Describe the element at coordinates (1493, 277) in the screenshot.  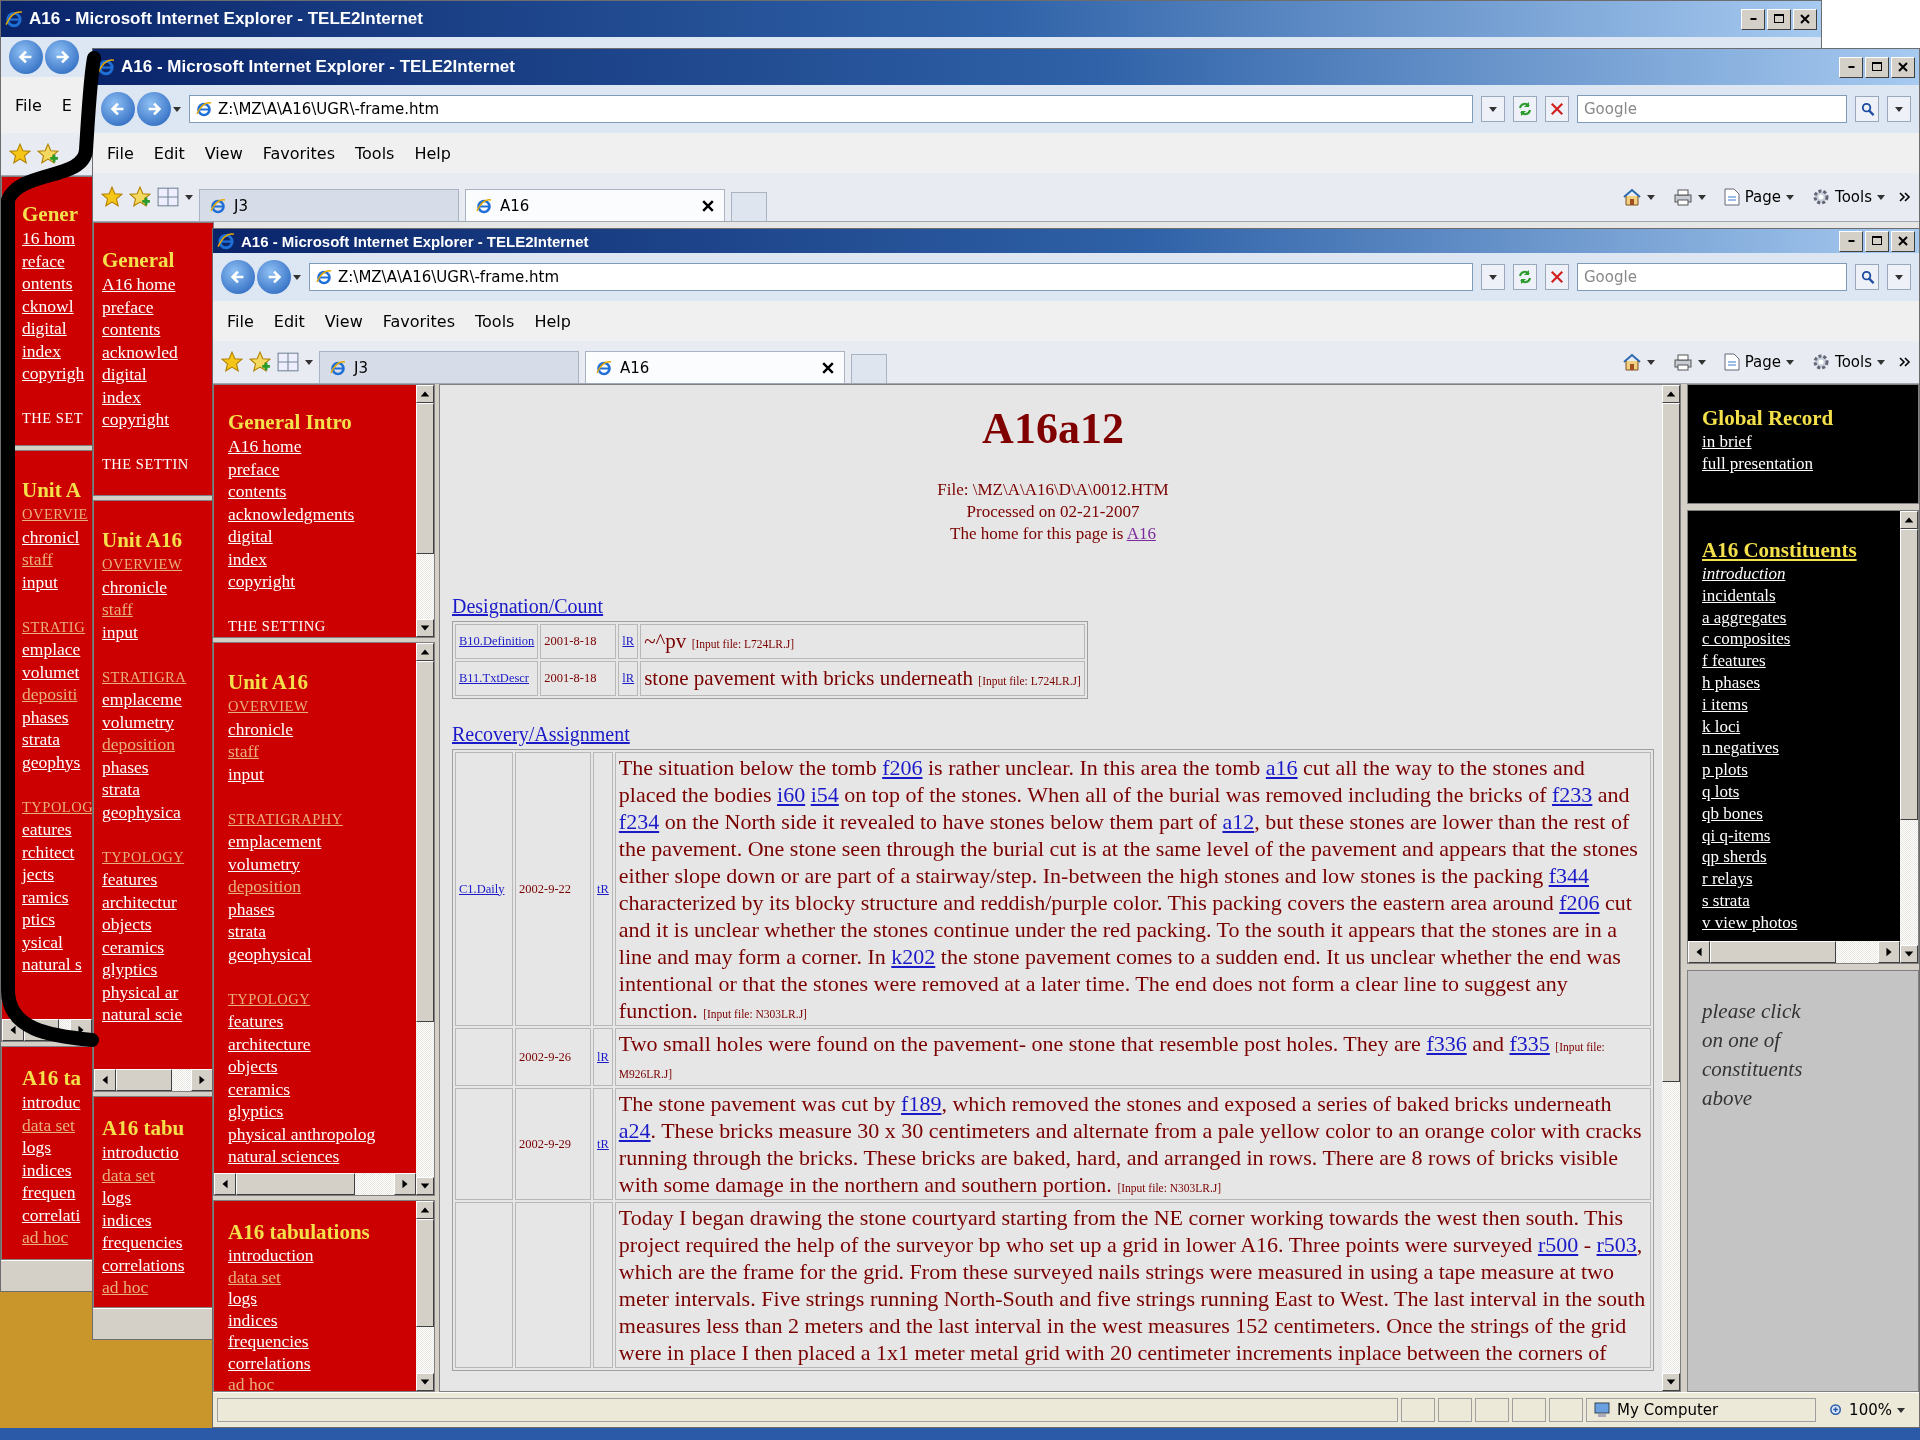
I see `address-dropdown-button` at that location.